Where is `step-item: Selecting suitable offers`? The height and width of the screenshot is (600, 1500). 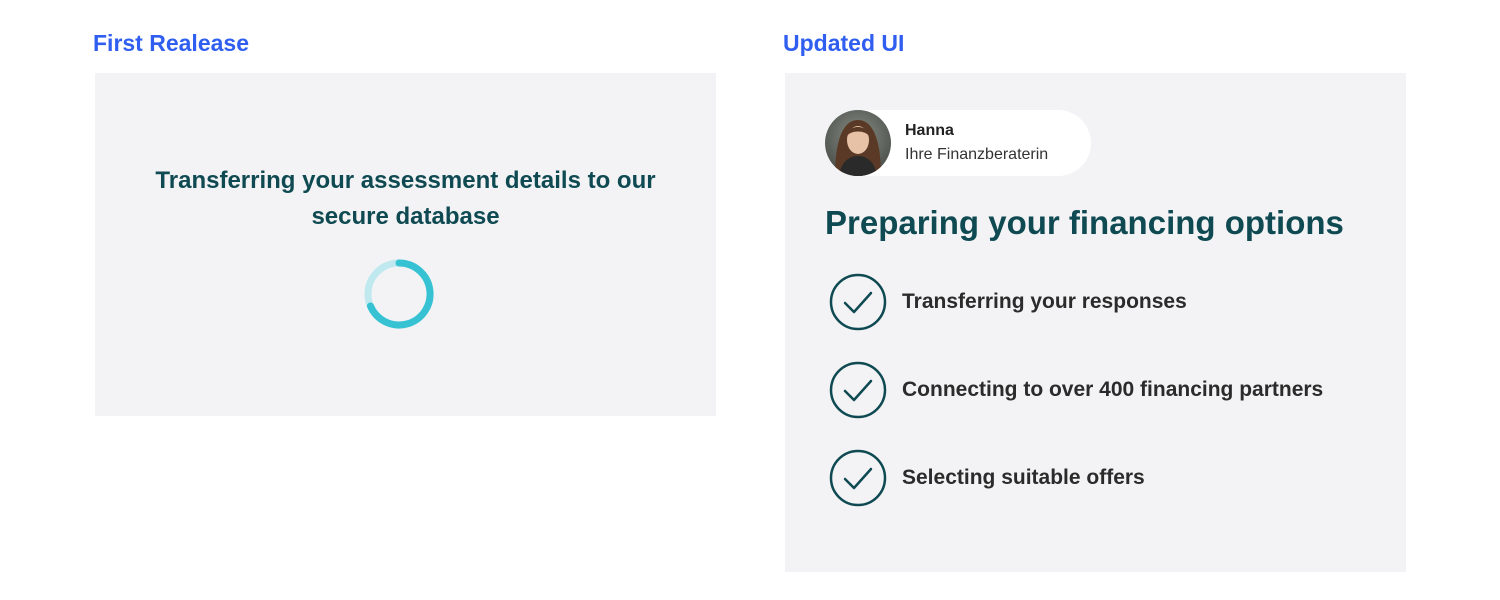
step-item: Selecting suitable offers is located at coordinates (1108, 478).